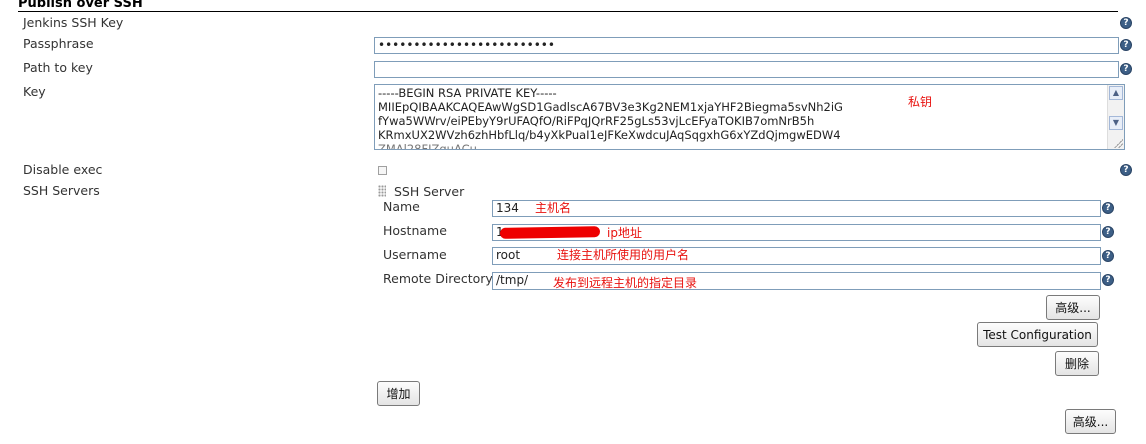 The height and width of the screenshot is (444, 1146). I want to click on server-name-input: 134, so click(796, 208).